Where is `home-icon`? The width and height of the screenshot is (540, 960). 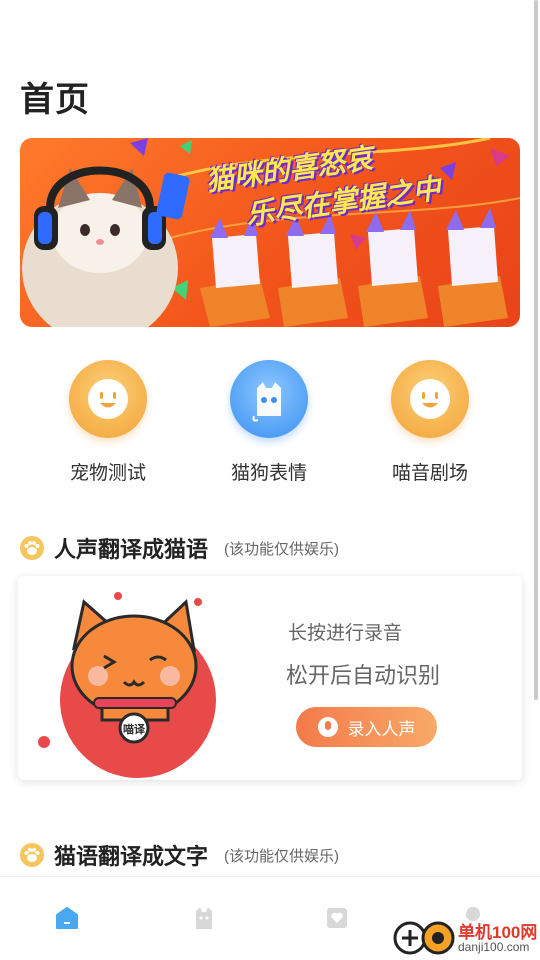 home-icon is located at coordinates (67, 918).